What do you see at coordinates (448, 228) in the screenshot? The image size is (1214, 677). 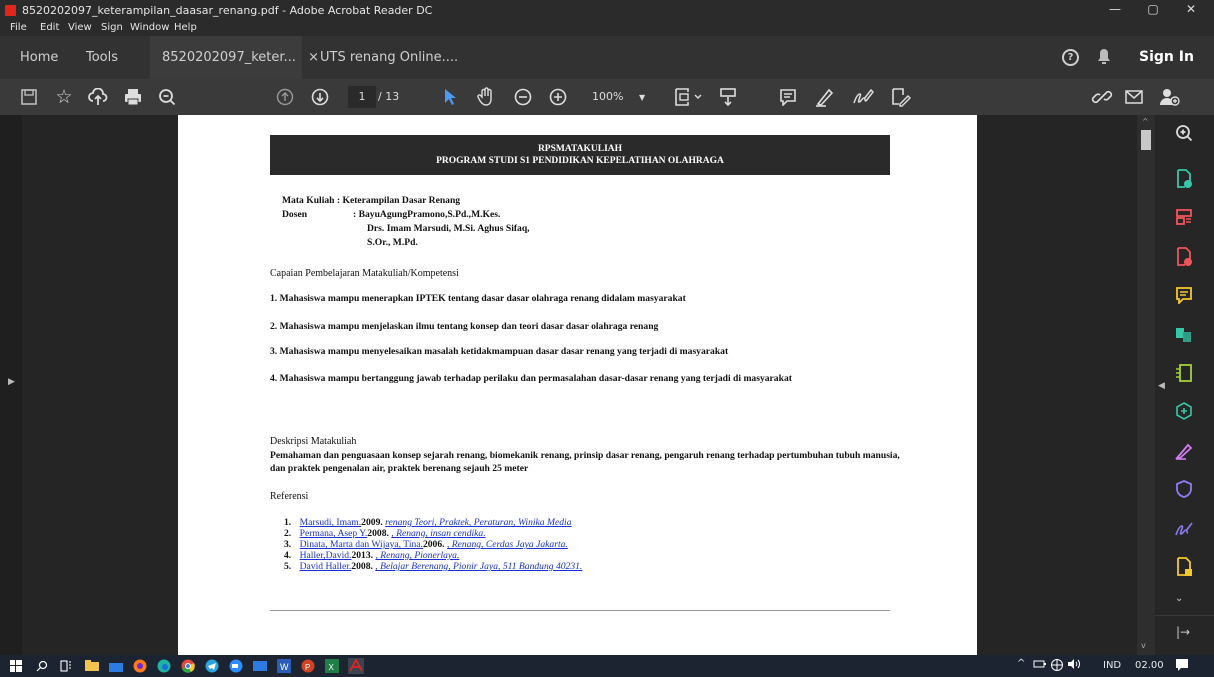 I see `dosen-line-2: Drs. Imam Marsudi, M.Si. Aghus Sifaq,` at bounding box center [448, 228].